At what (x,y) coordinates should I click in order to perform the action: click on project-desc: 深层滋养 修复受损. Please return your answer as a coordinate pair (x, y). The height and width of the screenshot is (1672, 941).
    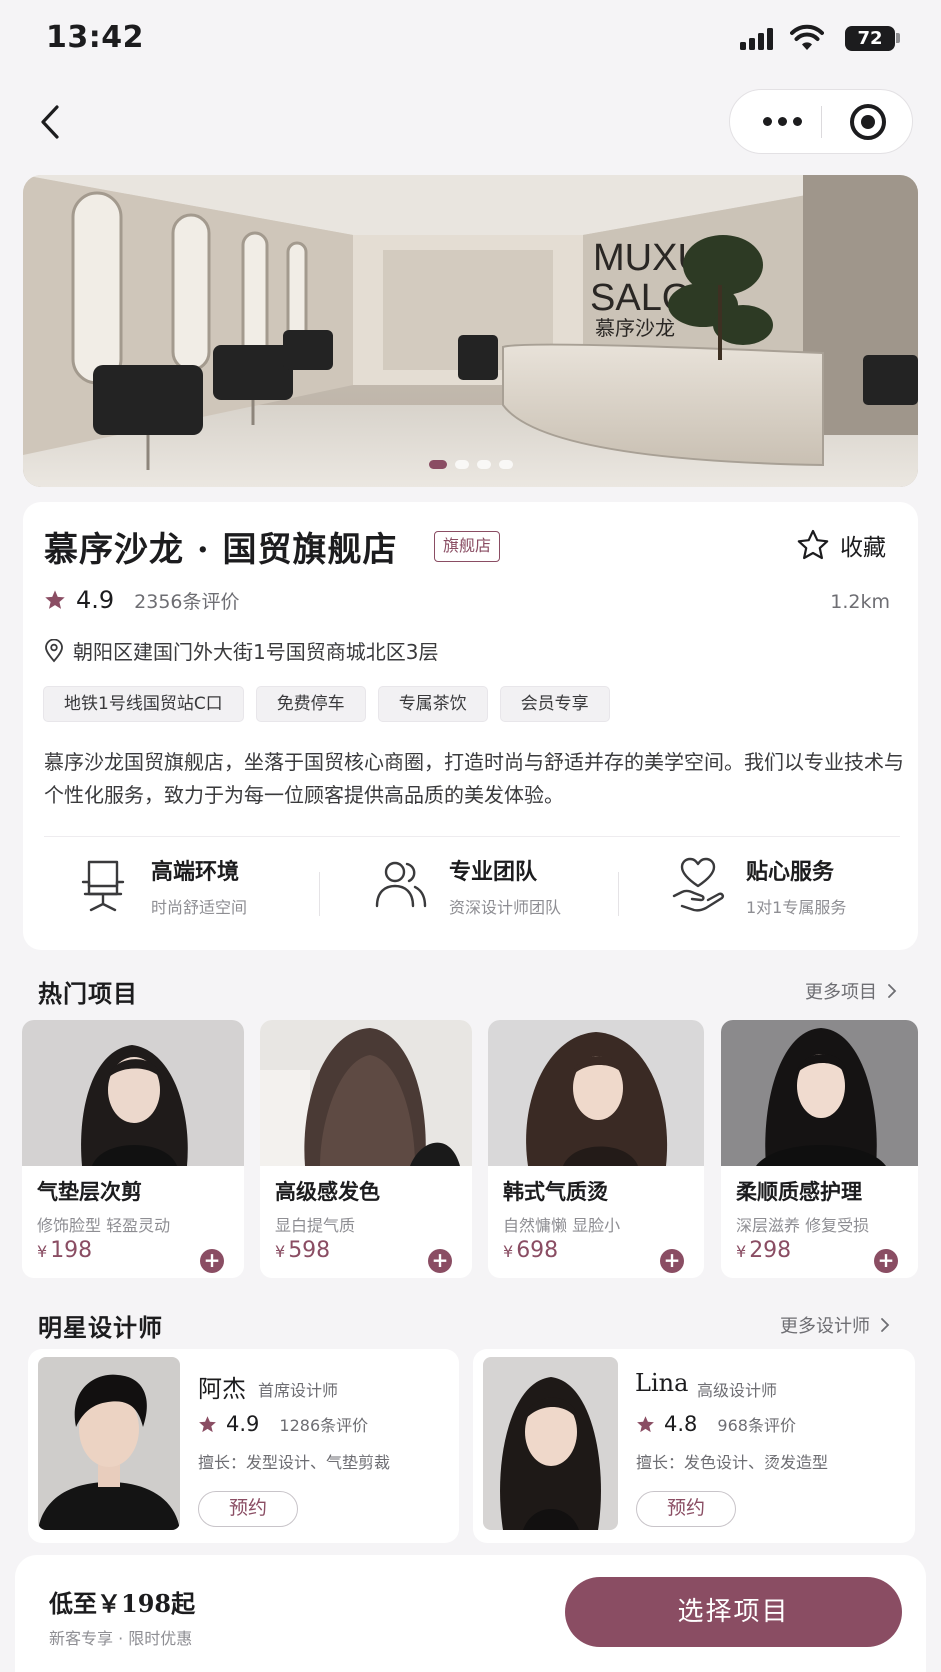
    Looking at the image, I should click on (803, 1225).